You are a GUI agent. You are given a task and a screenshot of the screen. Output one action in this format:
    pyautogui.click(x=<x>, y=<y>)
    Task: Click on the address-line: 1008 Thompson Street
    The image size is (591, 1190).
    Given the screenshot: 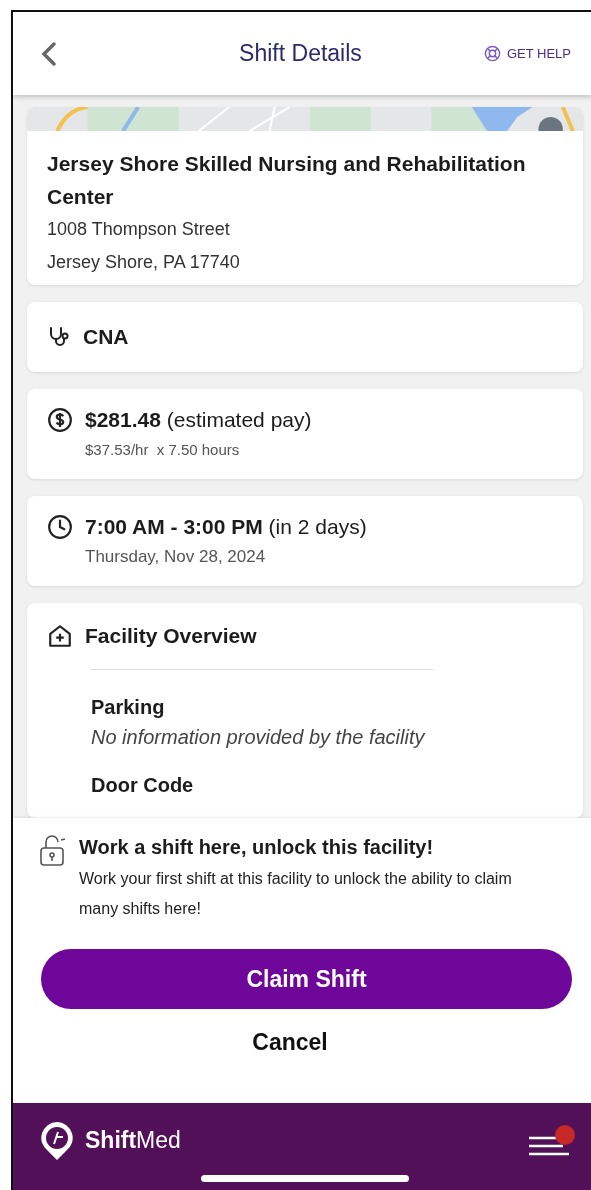 What is the action you would take?
    pyautogui.click(x=139, y=229)
    